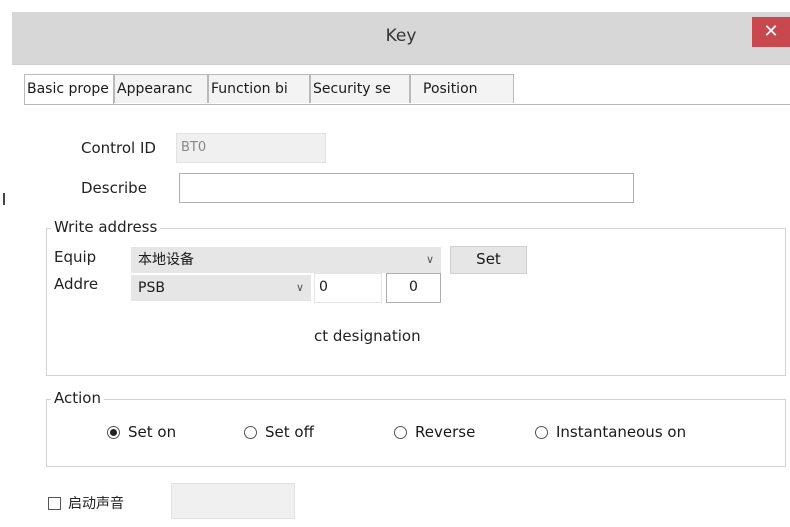 The width and height of the screenshot is (790, 527). I want to click on describe-field, so click(406, 188).